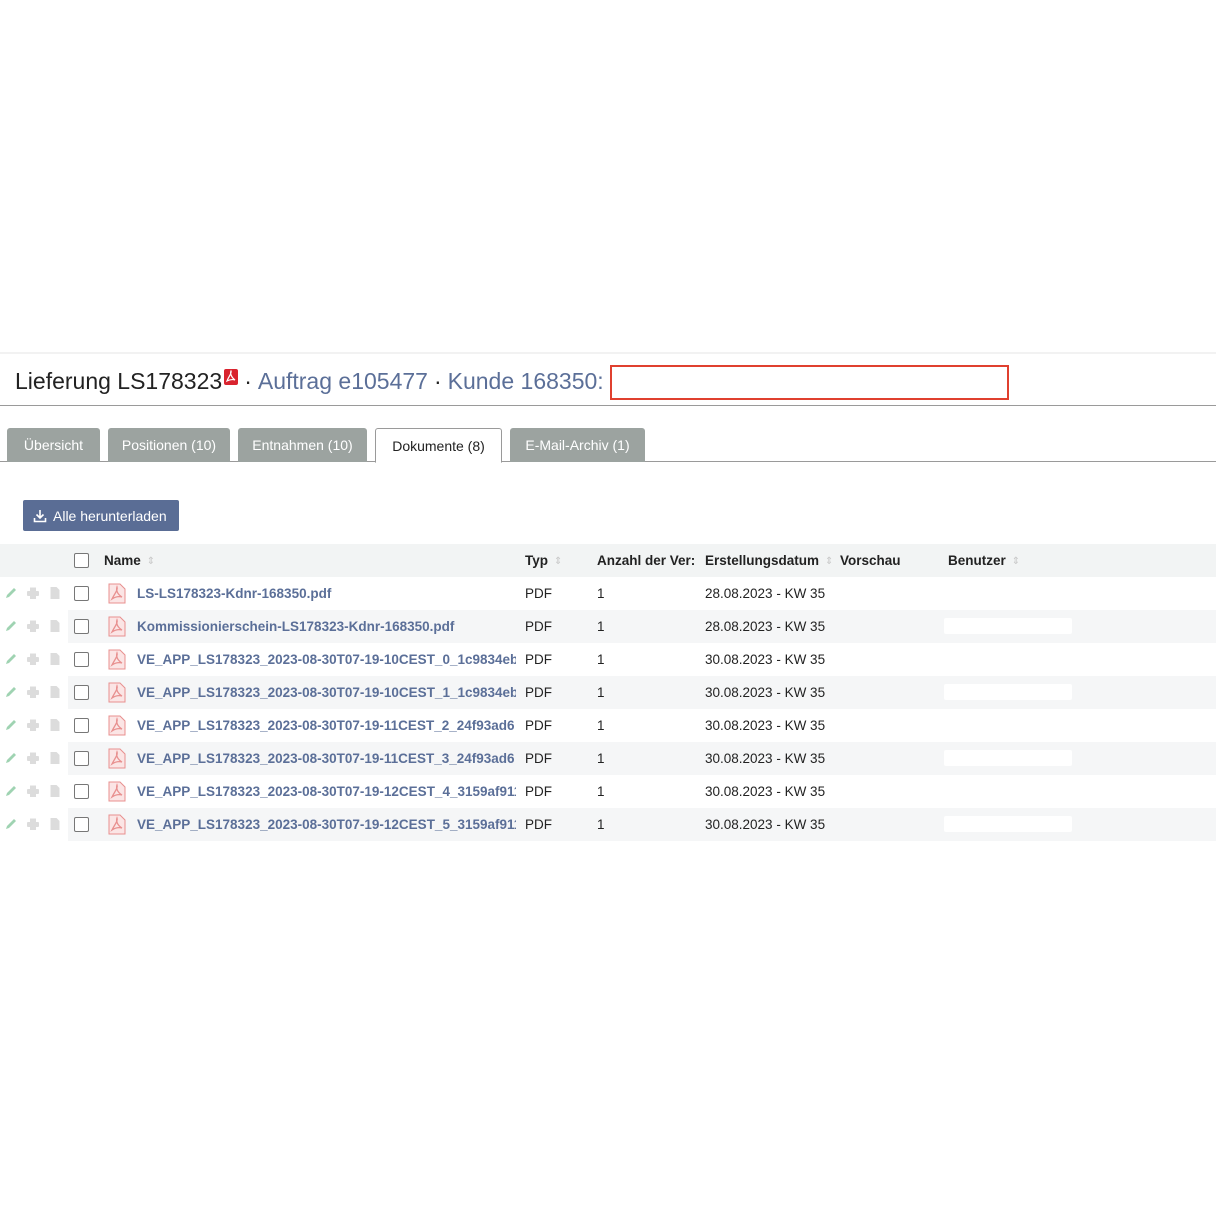 This screenshot has height=1216, width=1216. Describe the element at coordinates (119, 381) in the screenshot. I see `delivery-title: Lieferung LS178323` at that location.